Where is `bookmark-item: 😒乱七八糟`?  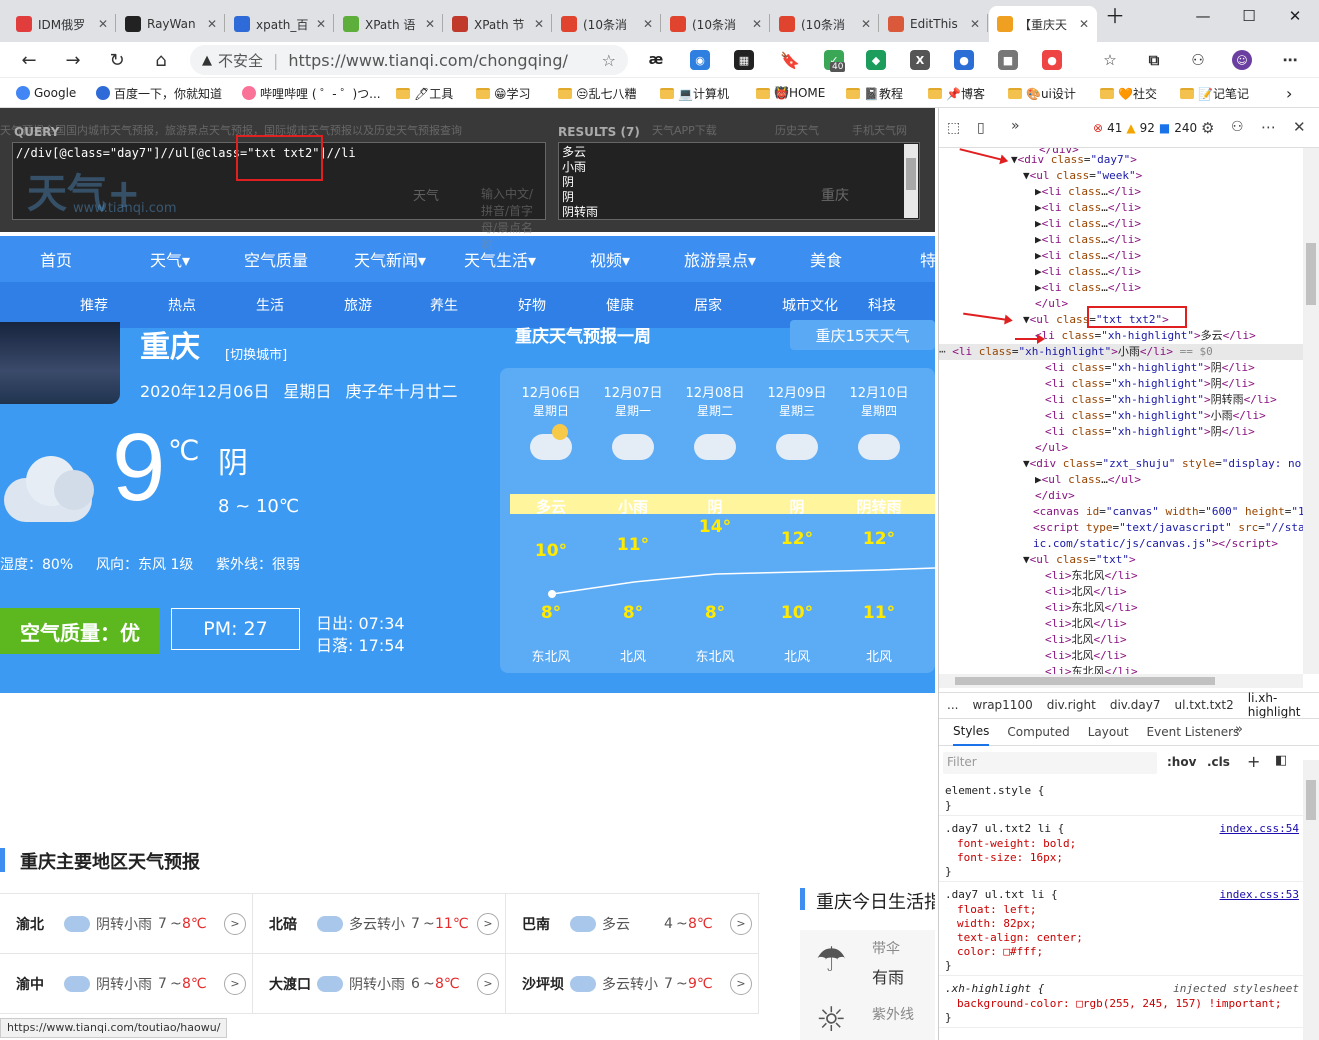
bookmark-item: 😒乱七八糟 is located at coordinates (597, 93).